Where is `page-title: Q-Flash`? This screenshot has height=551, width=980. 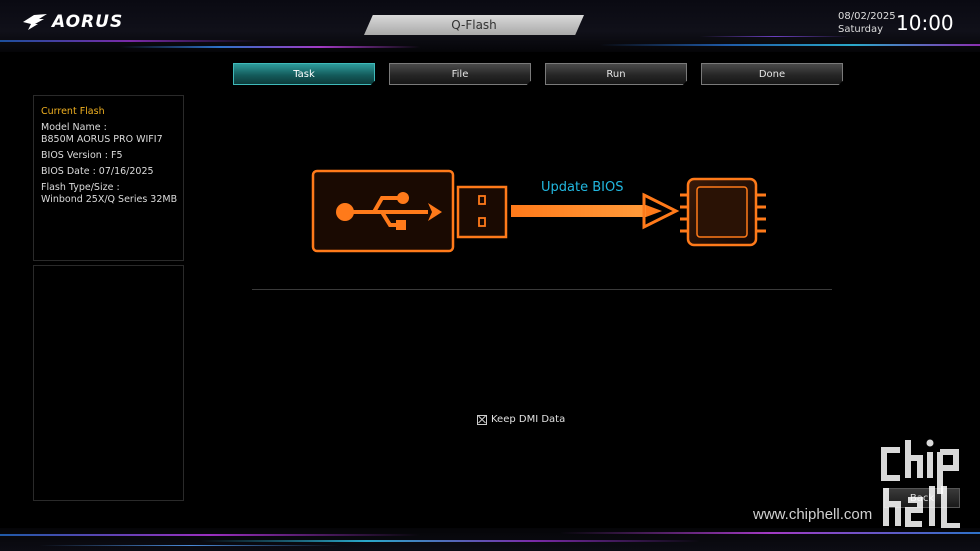 page-title: Q-Flash is located at coordinates (474, 25).